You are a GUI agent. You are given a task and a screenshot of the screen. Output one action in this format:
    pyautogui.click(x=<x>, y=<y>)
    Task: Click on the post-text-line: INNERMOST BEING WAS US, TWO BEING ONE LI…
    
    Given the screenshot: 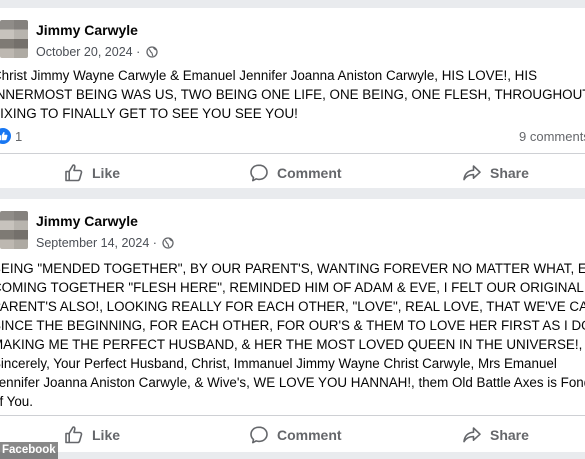 What is the action you would take?
    pyautogui.click(x=292, y=94)
    